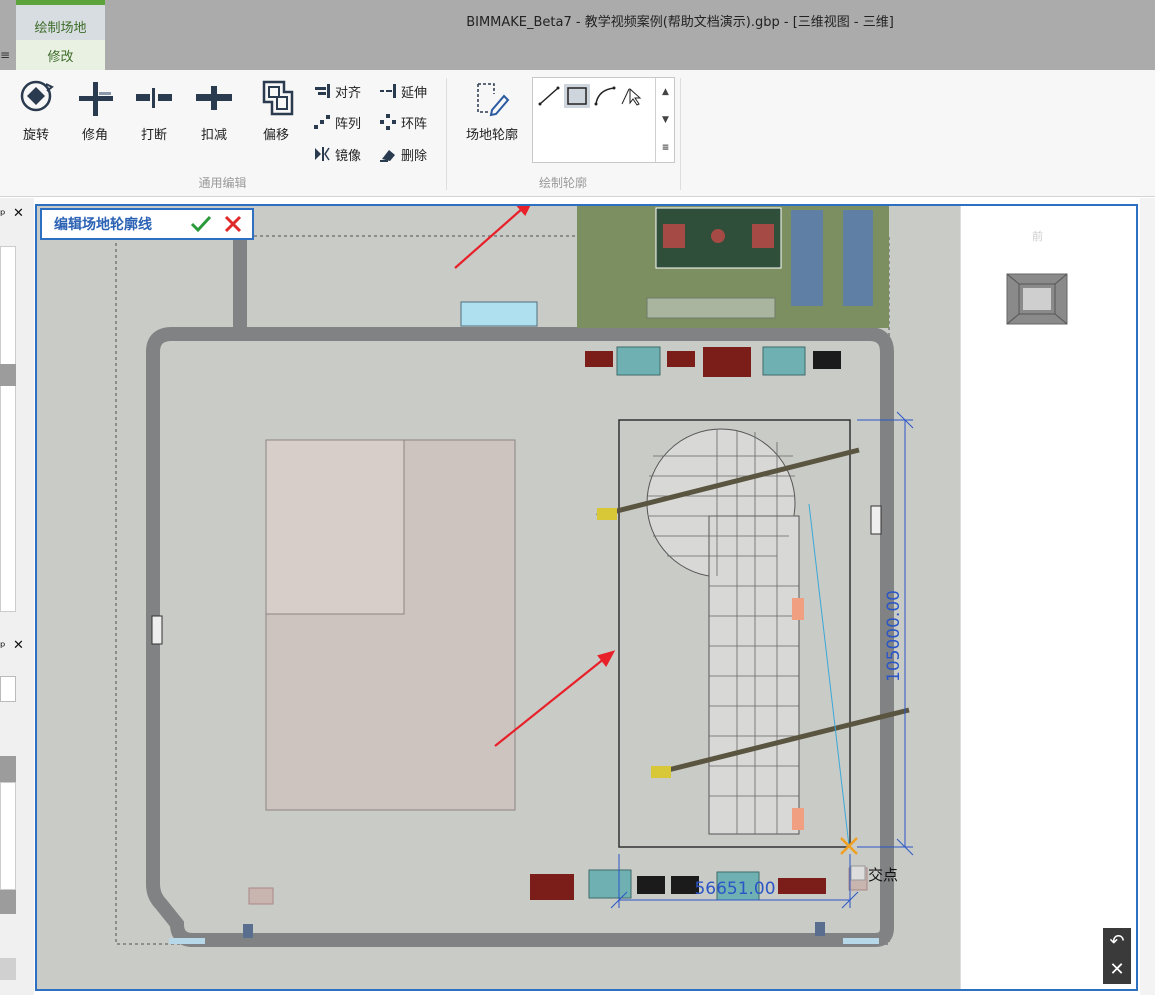  What do you see at coordinates (275, 135) in the screenshot?
I see `offset-label: 偏移` at bounding box center [275, 135].